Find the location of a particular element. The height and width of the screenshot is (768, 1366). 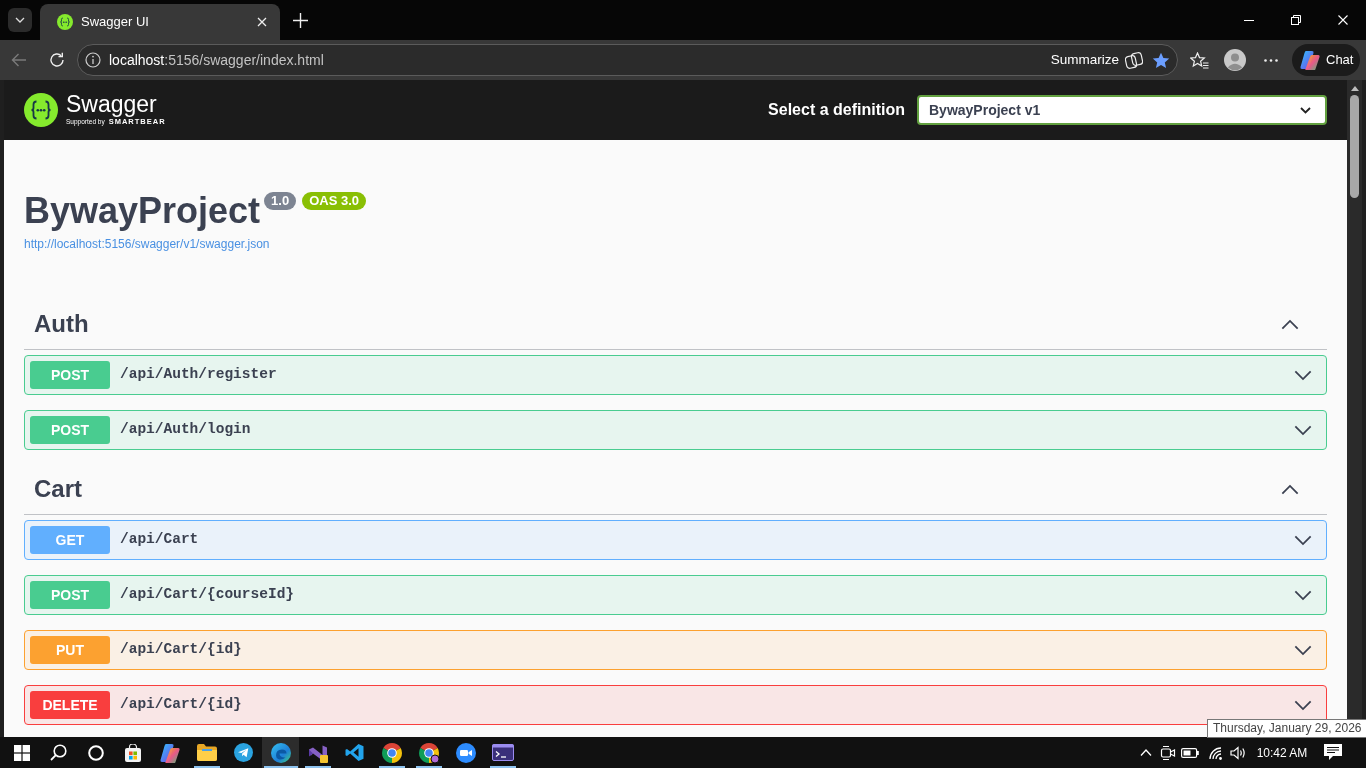

edge-icon is located at coordinates (280, 752).